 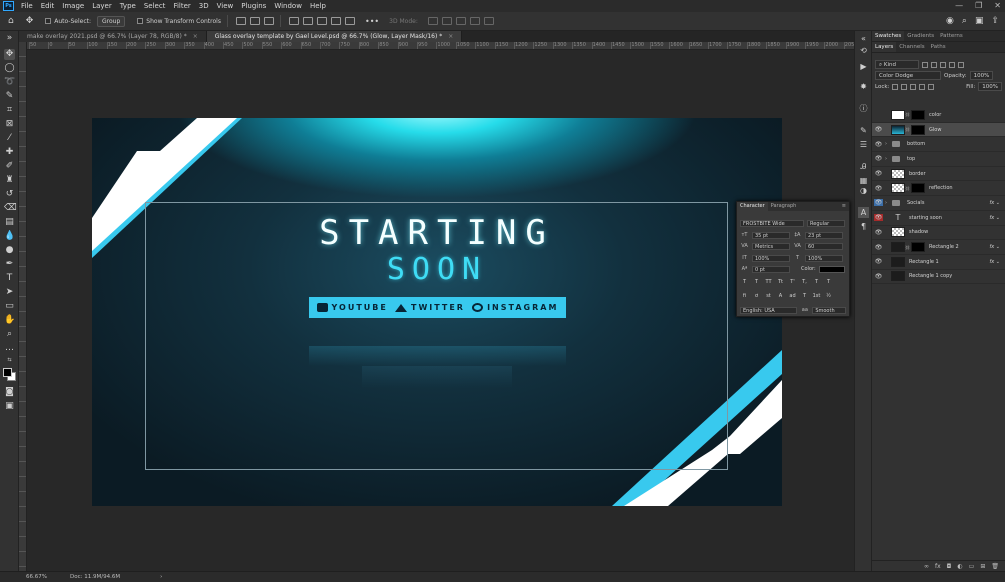 What do you see at coordinates (863, 190) in the screenshot?
I see `color-icon: ◑` at bounding box center [863, 190].